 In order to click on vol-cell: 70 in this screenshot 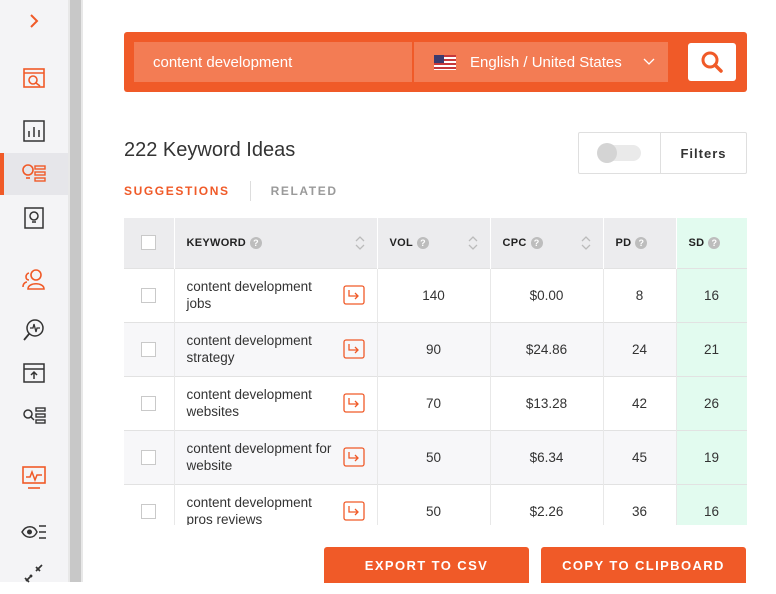, I will do `click(434, 402)`.